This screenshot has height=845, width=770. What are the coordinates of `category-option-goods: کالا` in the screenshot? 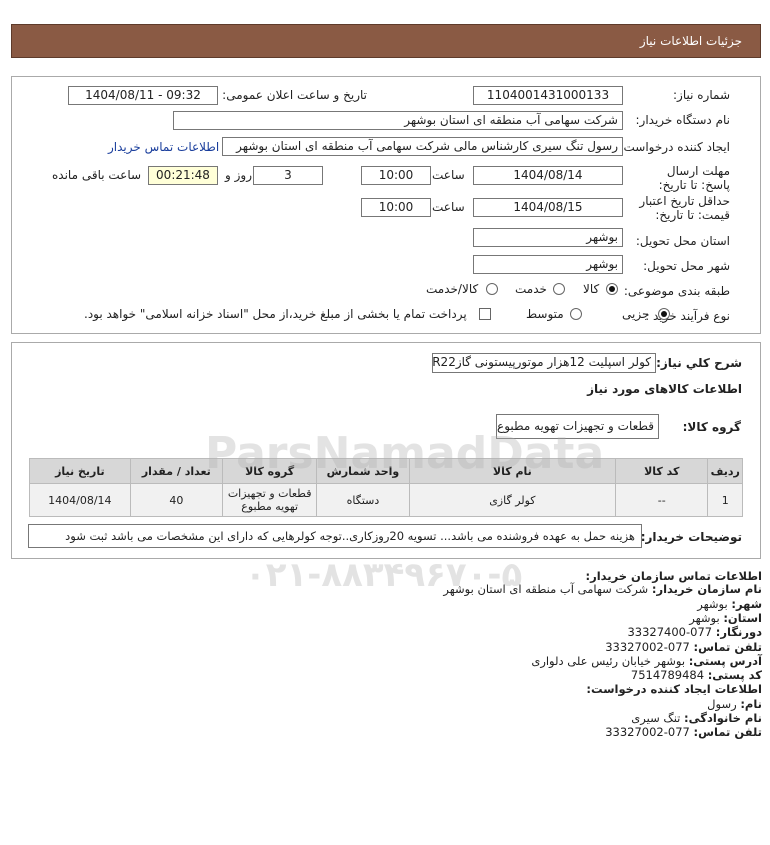 It's located at (591, 289).